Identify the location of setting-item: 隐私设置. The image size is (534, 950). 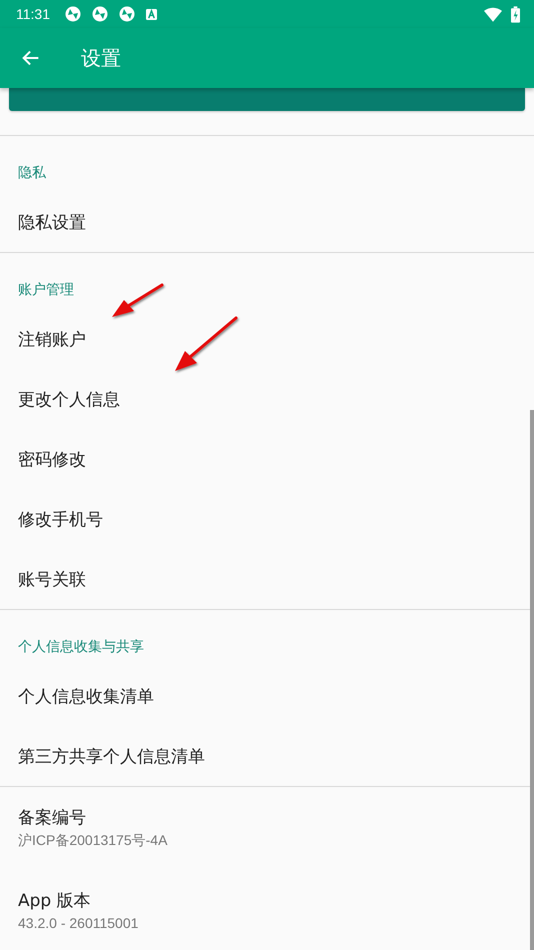
(52, 222).